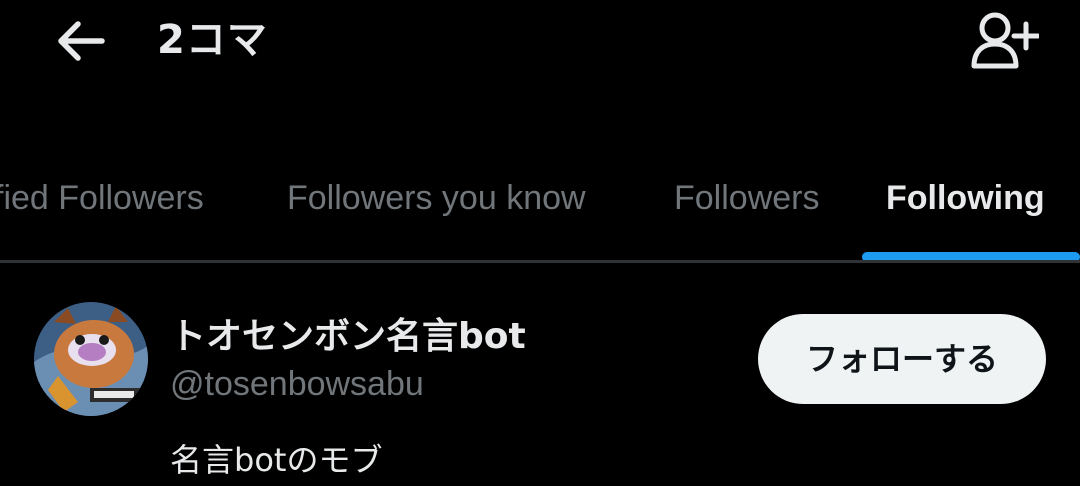 This screenshot has height=486, width=1080. Describe the element at coordinates (540, 261) in the screenshot. I see `tab-divider` at that location.